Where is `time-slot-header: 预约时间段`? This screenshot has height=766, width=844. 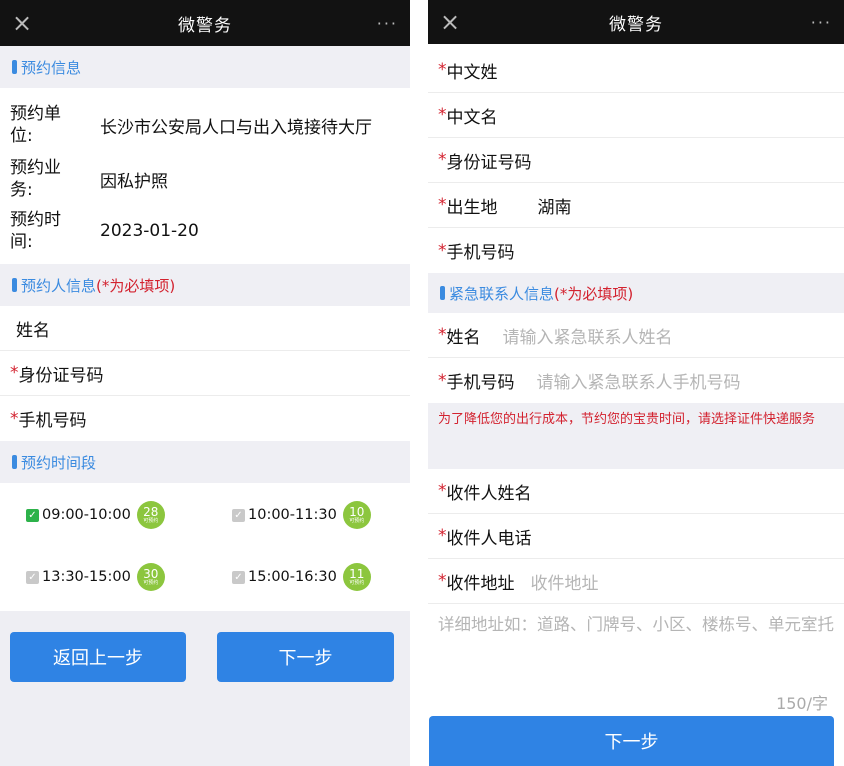 time-slot-header: 预约时间段 is located at coordinates (205, 462).